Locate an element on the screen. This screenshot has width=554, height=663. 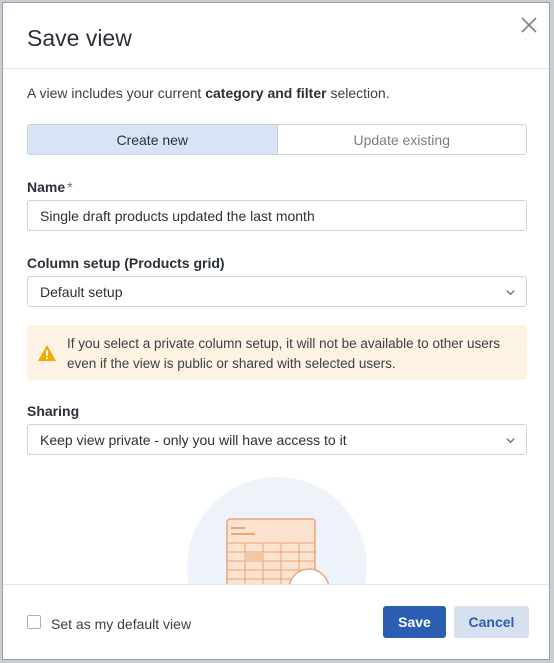
name-label: Name * is located at coordinates (50, 187).